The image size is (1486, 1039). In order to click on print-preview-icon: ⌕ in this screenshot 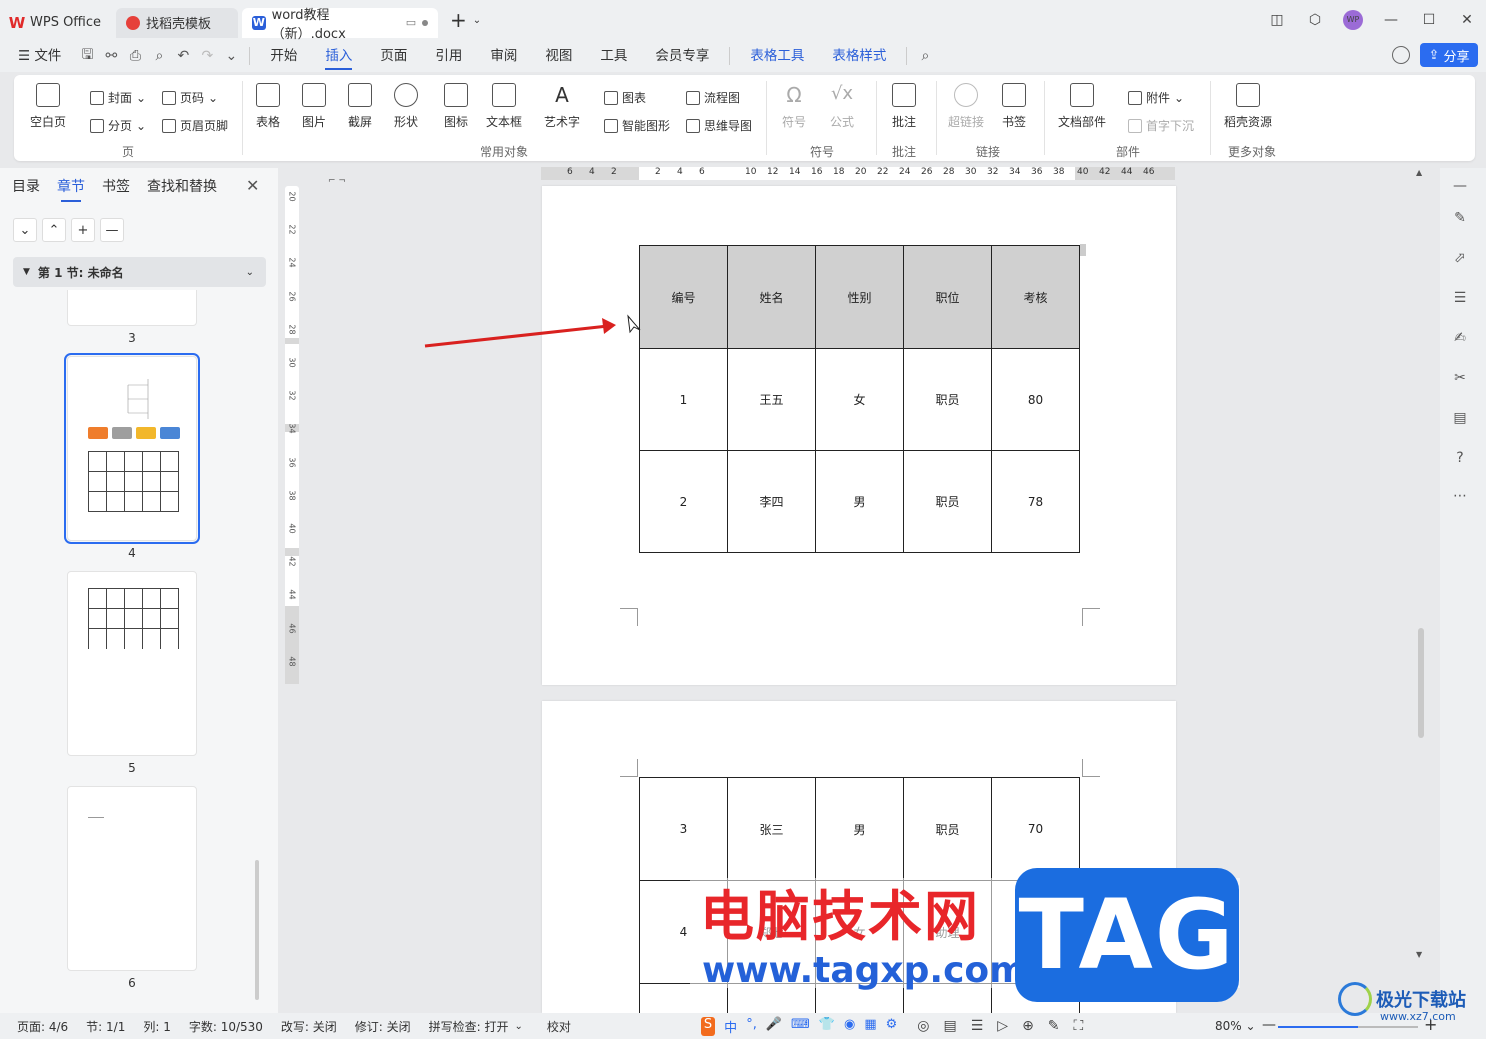, I will do `click(159, 56)`.